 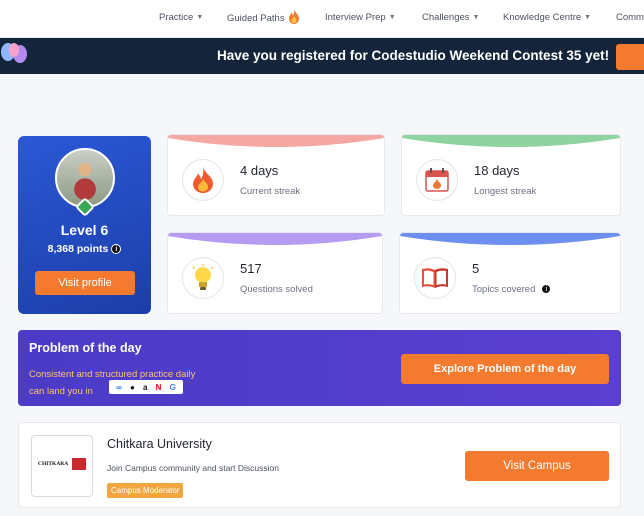 I want to click on university-logo-text: CHITKARA, so click(x=53, y=464).